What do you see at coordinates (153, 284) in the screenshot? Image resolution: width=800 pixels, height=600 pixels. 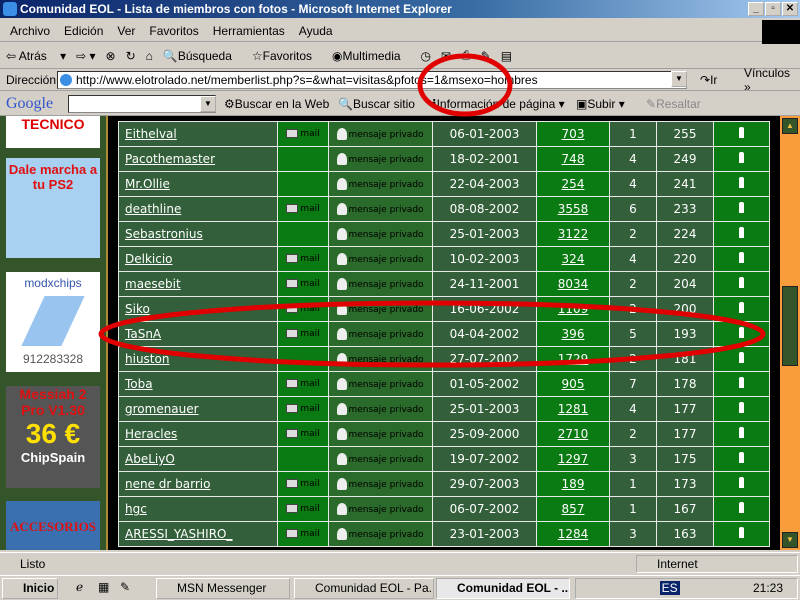 I see `member-link: maesebit` at bounding box center [153, 284].